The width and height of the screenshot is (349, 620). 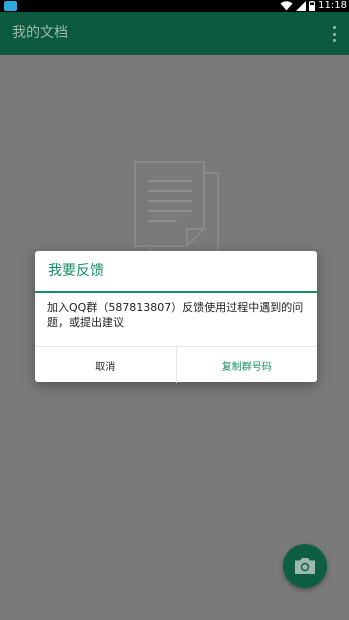 I want to click on camera-icon, so click(x=305, y=566).